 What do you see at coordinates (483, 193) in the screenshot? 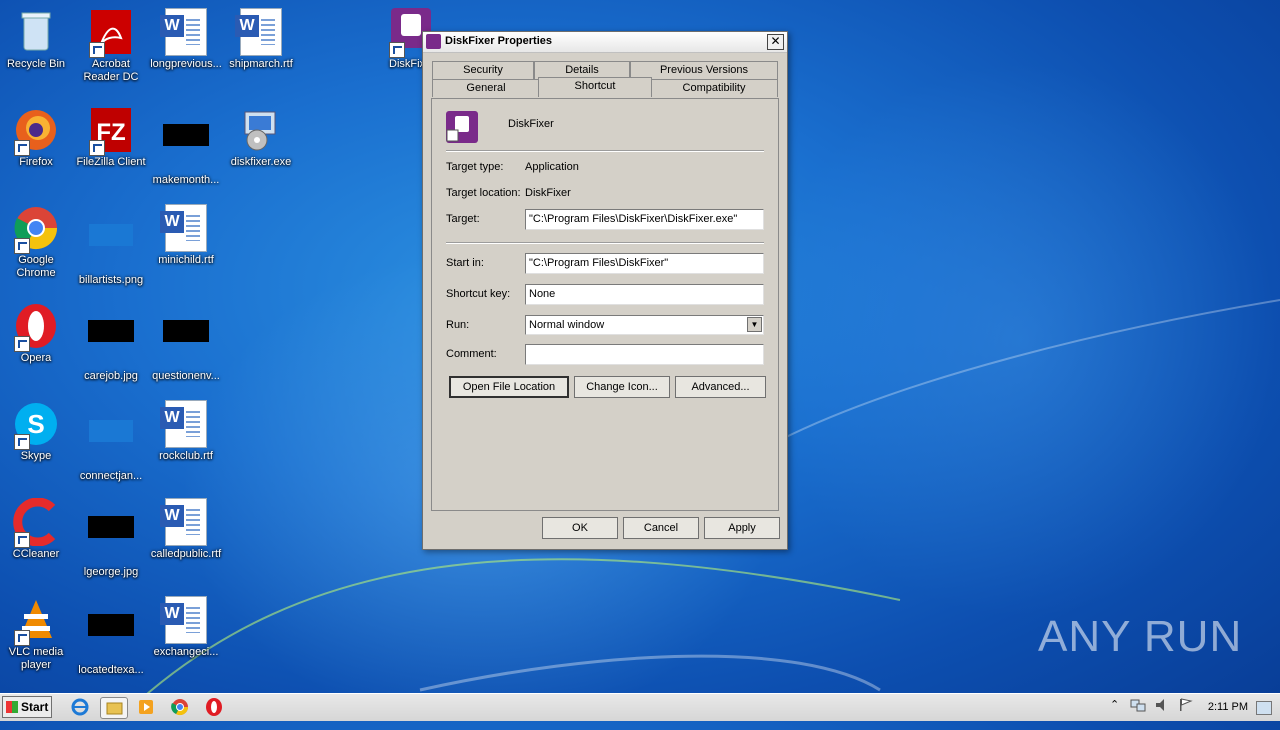
I see `target-location-label: Target location:` at bounding box center [483, 193].